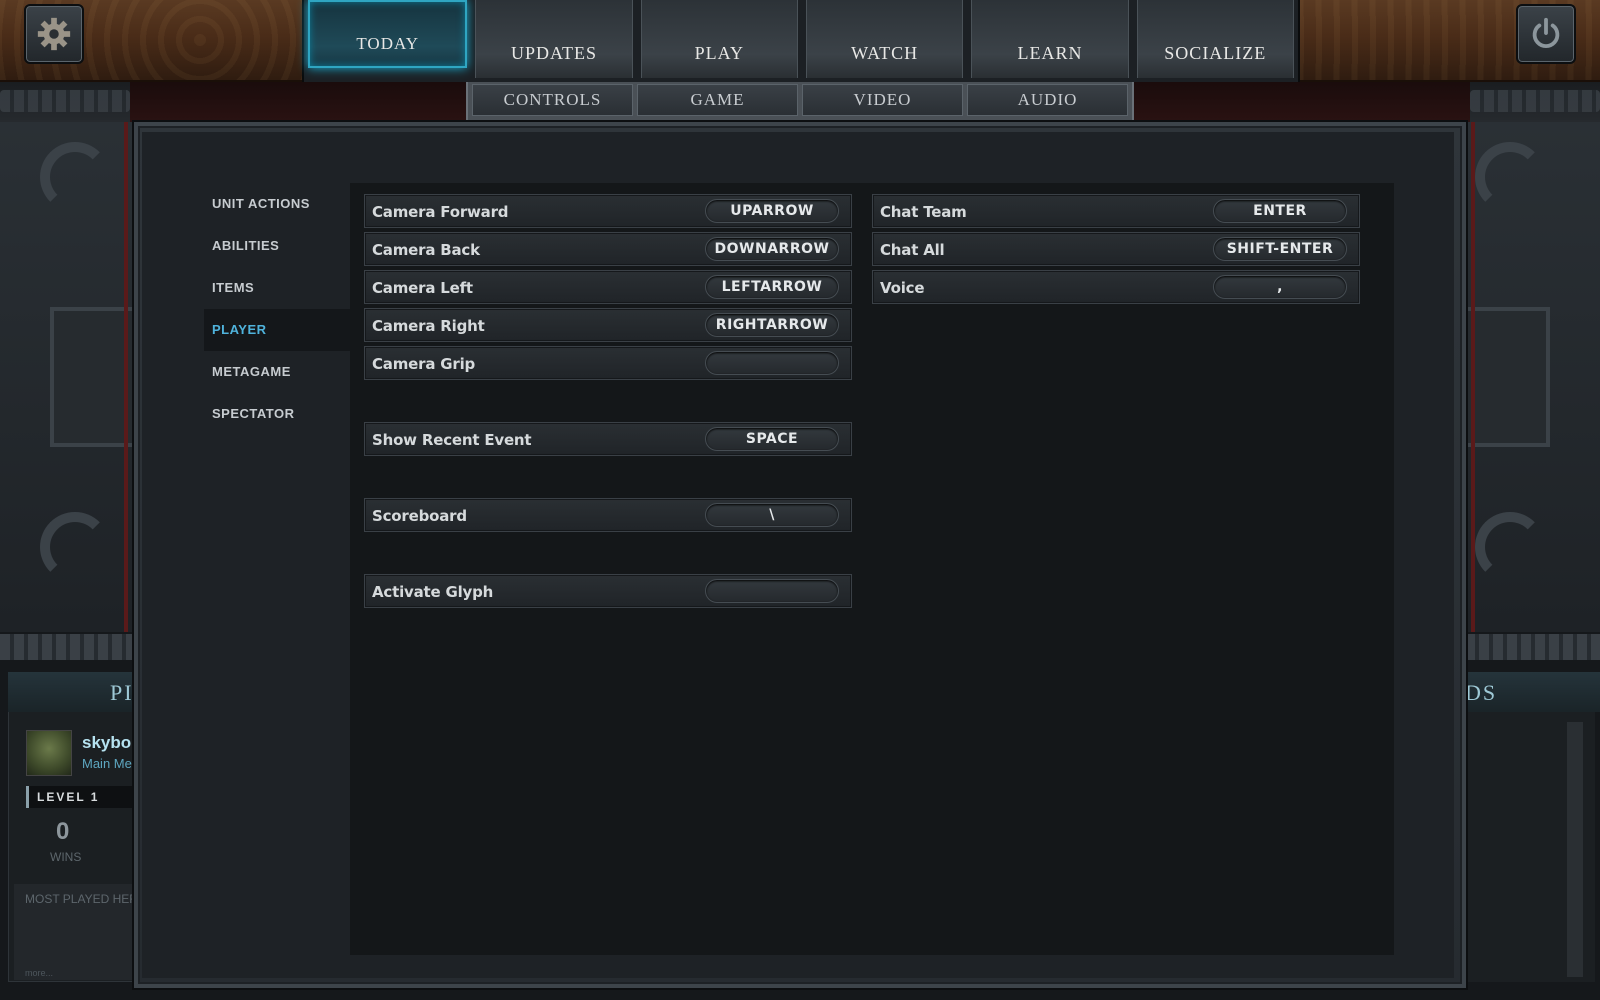 The width and height of the screenshot is (1600, 1000). Describe the element at coordinates (107, 763) in the screenshot. I see `profile-subtitle: Main Me` at that location.